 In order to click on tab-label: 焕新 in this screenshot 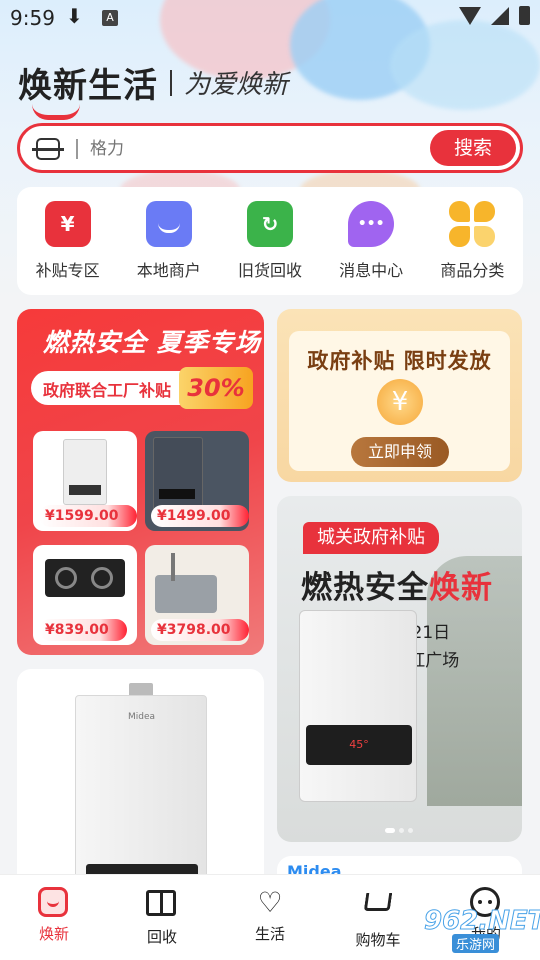, I will do `click(53, 934)`.